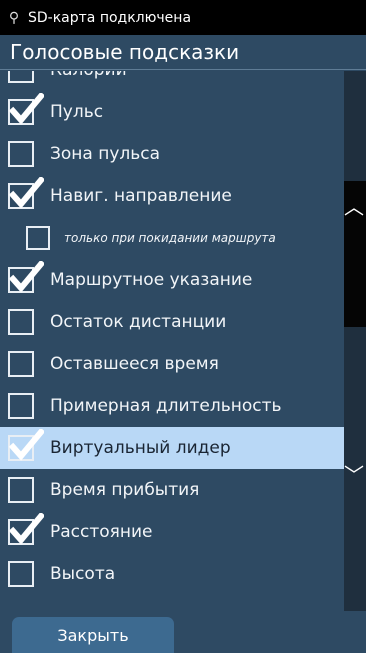 The height and width of the screenshot is (653, 366). Describe the element at coordinates (353, 475) in the screenshot. I see `chevron-down-icon: ﹀` at that location.